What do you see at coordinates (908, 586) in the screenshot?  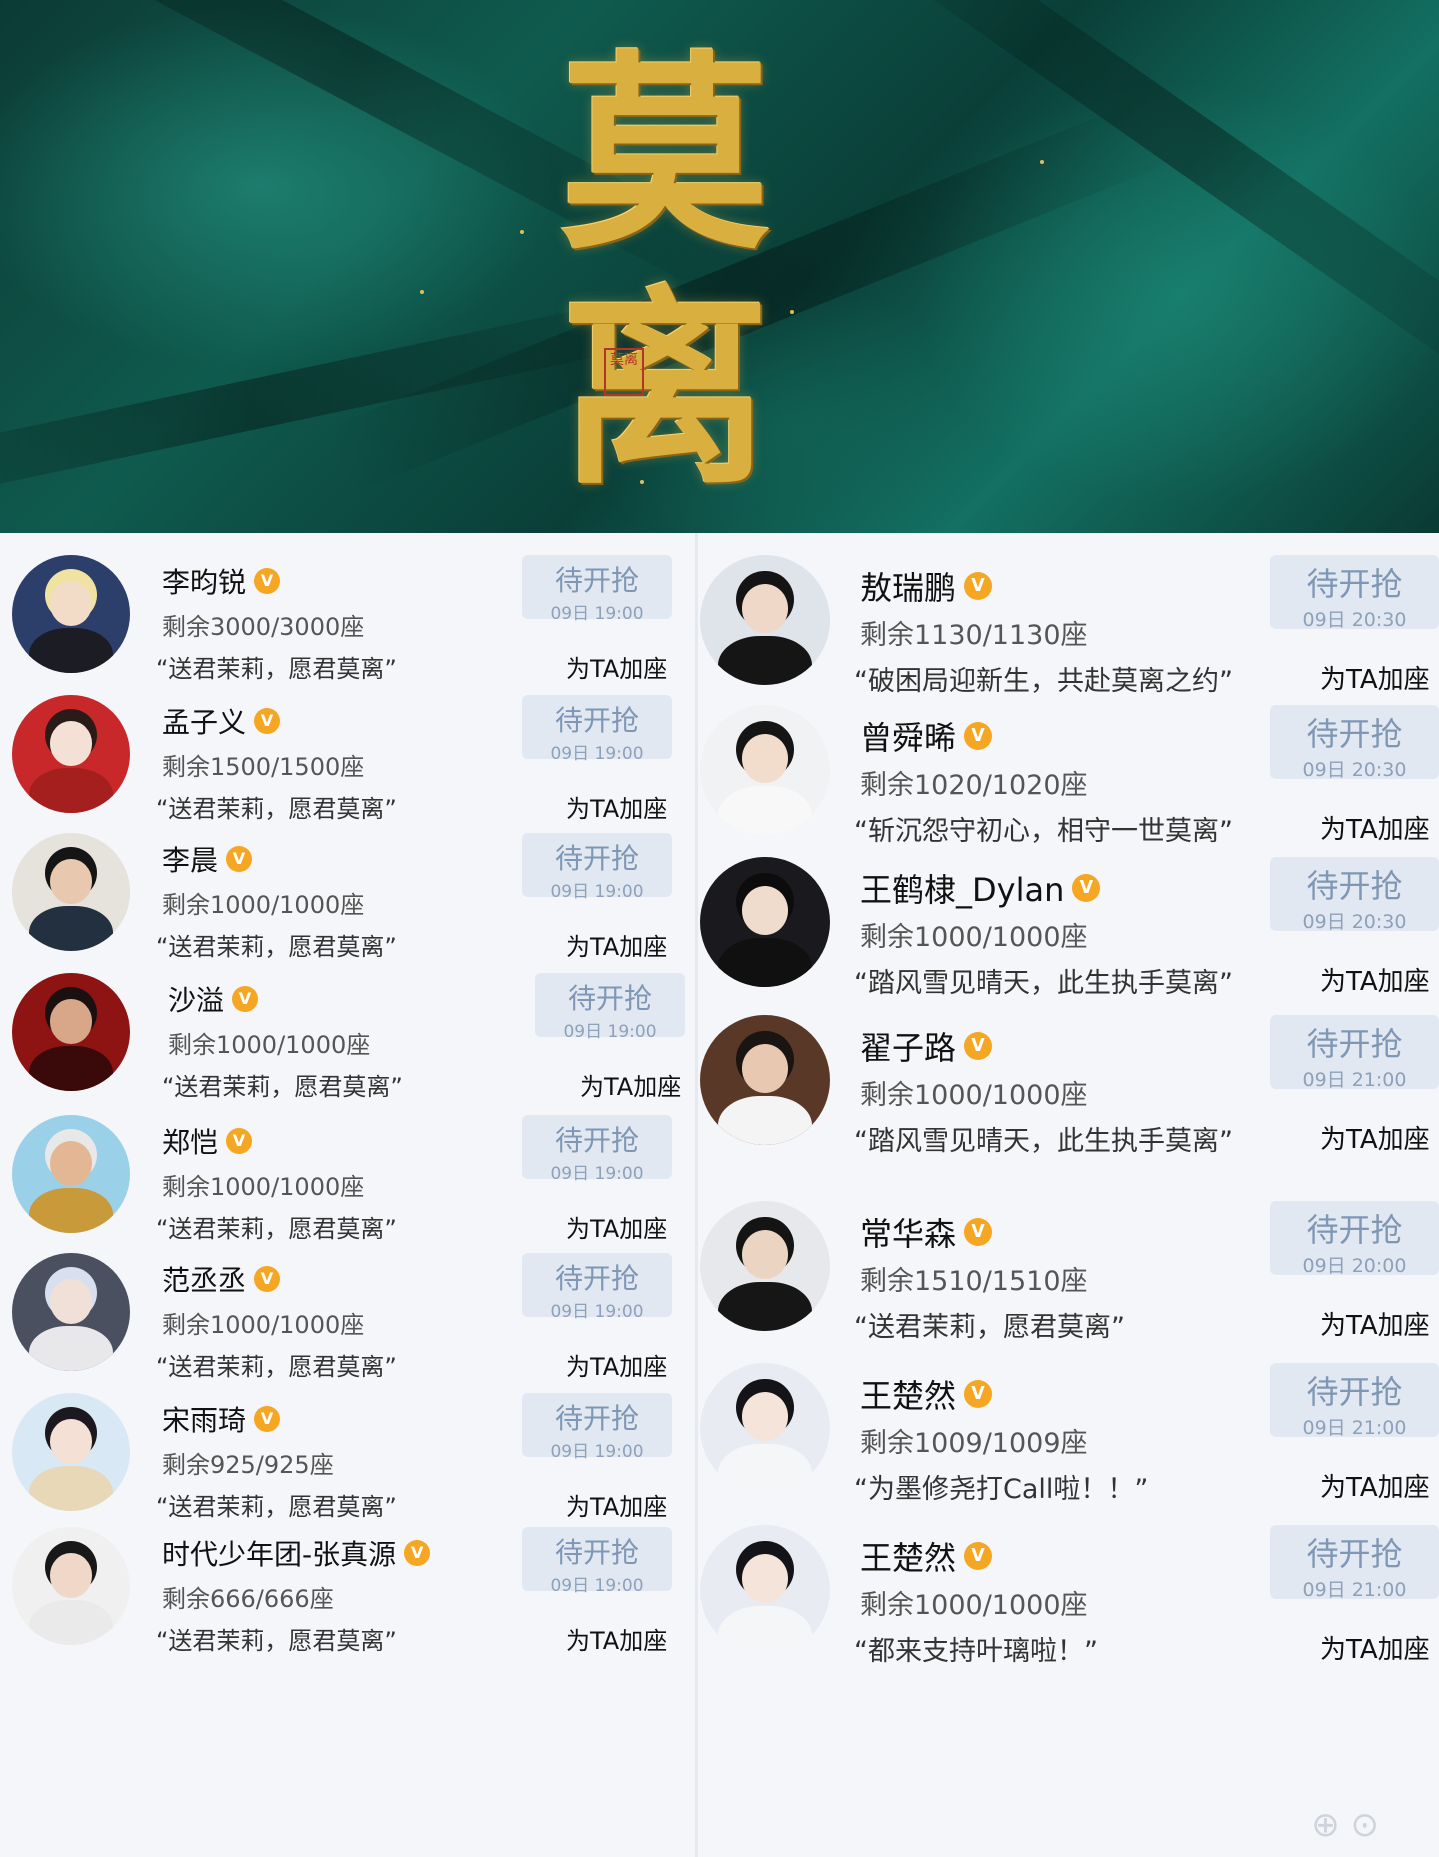 I see `user-name: 敖瑞鹏` at bounding box center [908, 586].